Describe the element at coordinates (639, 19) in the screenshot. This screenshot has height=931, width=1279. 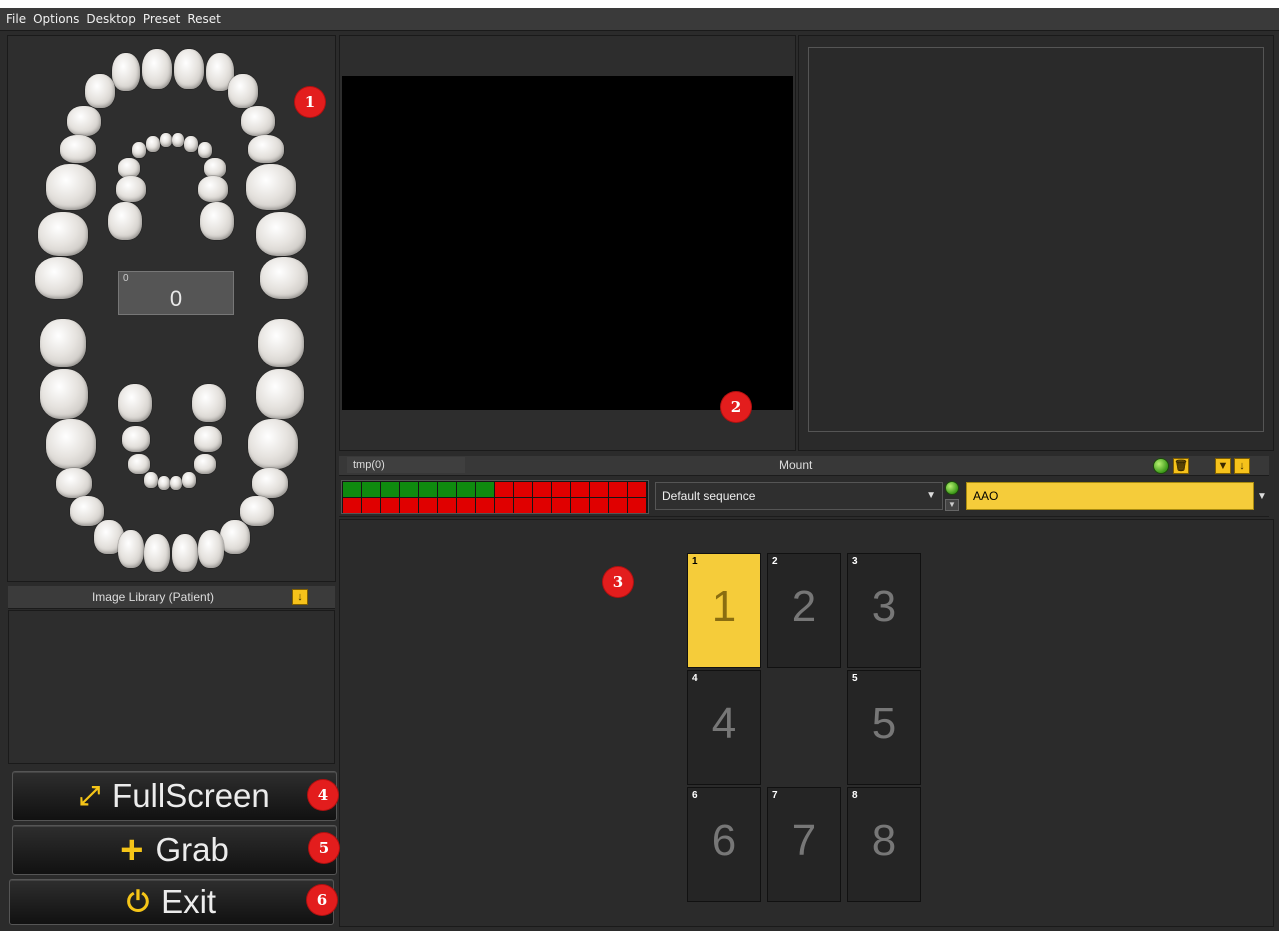
I see `menu-bar: File Options Desktop Preset Reset` at that location.